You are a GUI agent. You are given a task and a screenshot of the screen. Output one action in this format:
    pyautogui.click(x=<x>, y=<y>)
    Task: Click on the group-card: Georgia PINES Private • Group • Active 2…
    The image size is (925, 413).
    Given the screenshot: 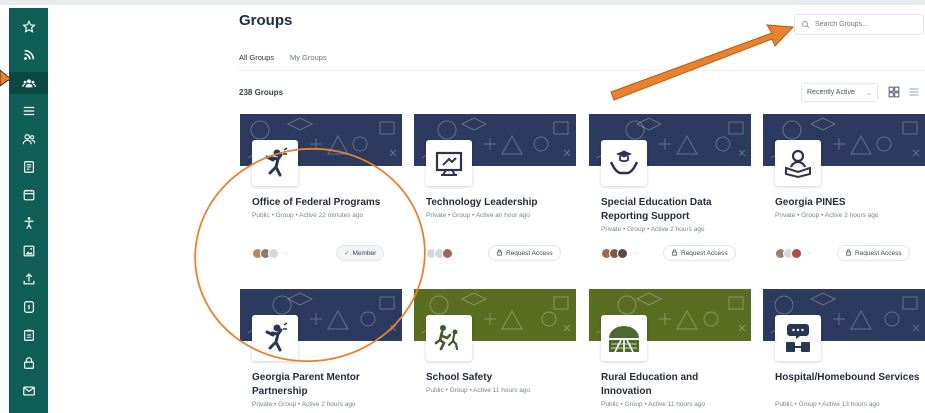 What is the action you would take?
    pyautogui.click(x=844, y=194)
    